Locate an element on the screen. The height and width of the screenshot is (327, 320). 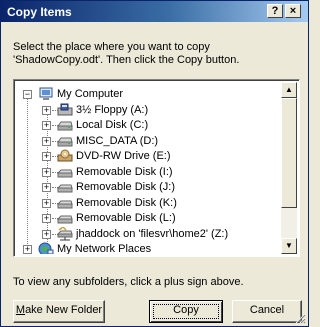
title-bar: Copy Items ? × is located at coordinates (154, 11).